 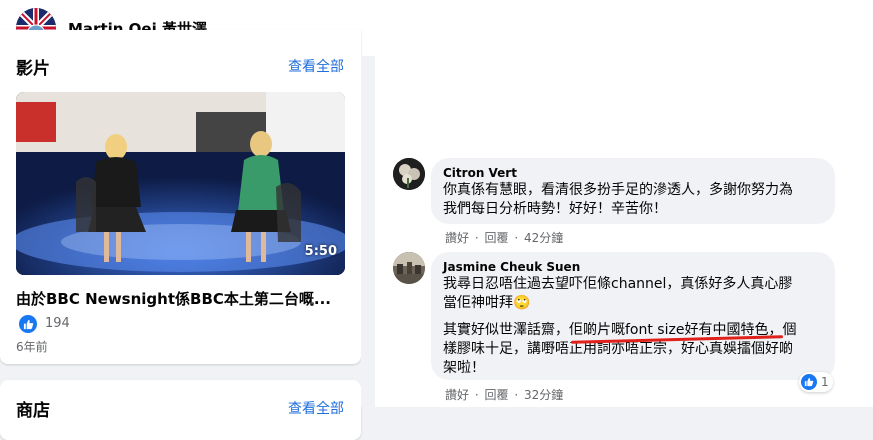 What do you see at coordinates (618, 284) in the screenshot?
I see `comment-text-line: 我尋日忍唔住過去望吓佢條channel，真係好多人真心膠` at bounding box center [618, 284].